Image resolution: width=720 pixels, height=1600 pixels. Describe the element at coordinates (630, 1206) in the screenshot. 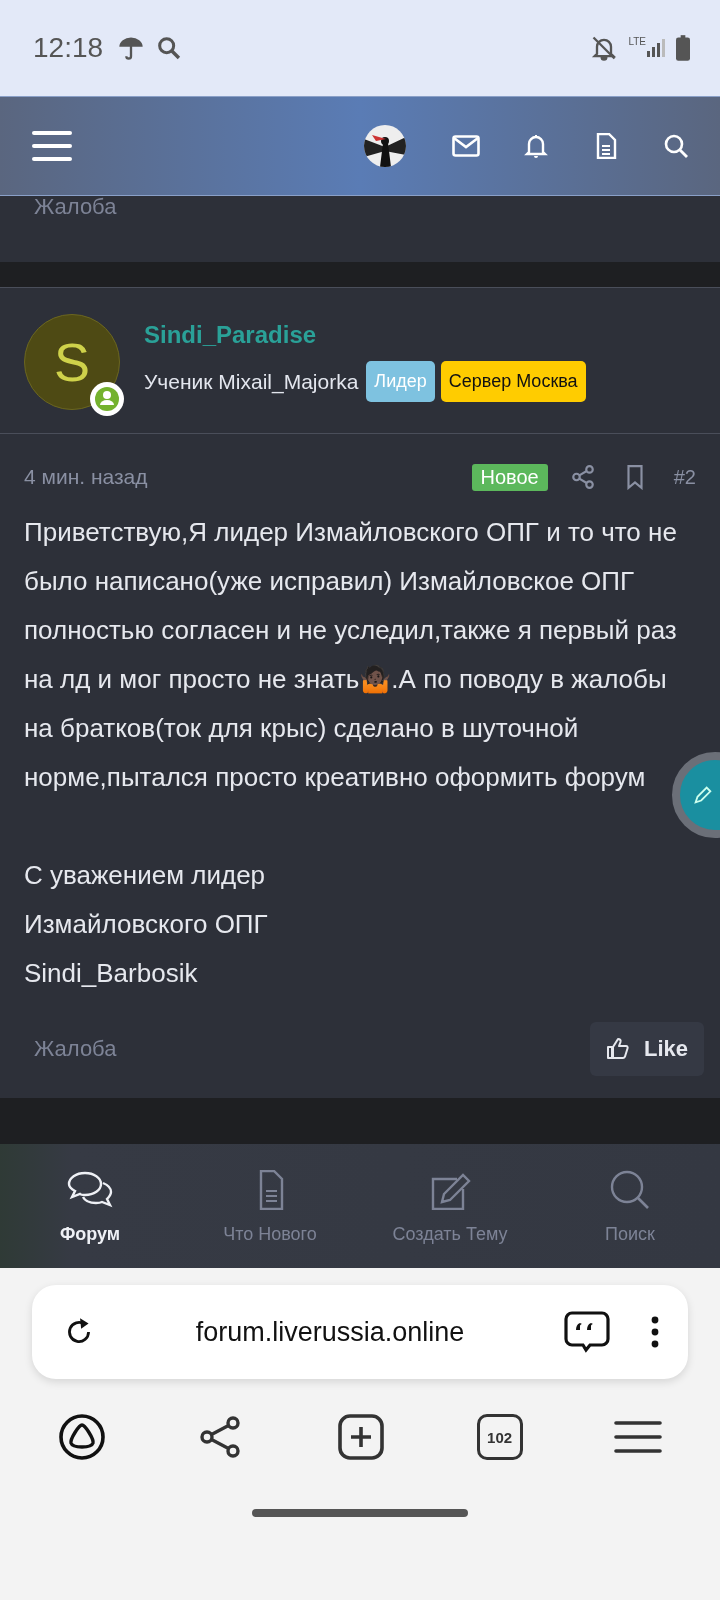

I see `nav-tab: Поиск` at that location.